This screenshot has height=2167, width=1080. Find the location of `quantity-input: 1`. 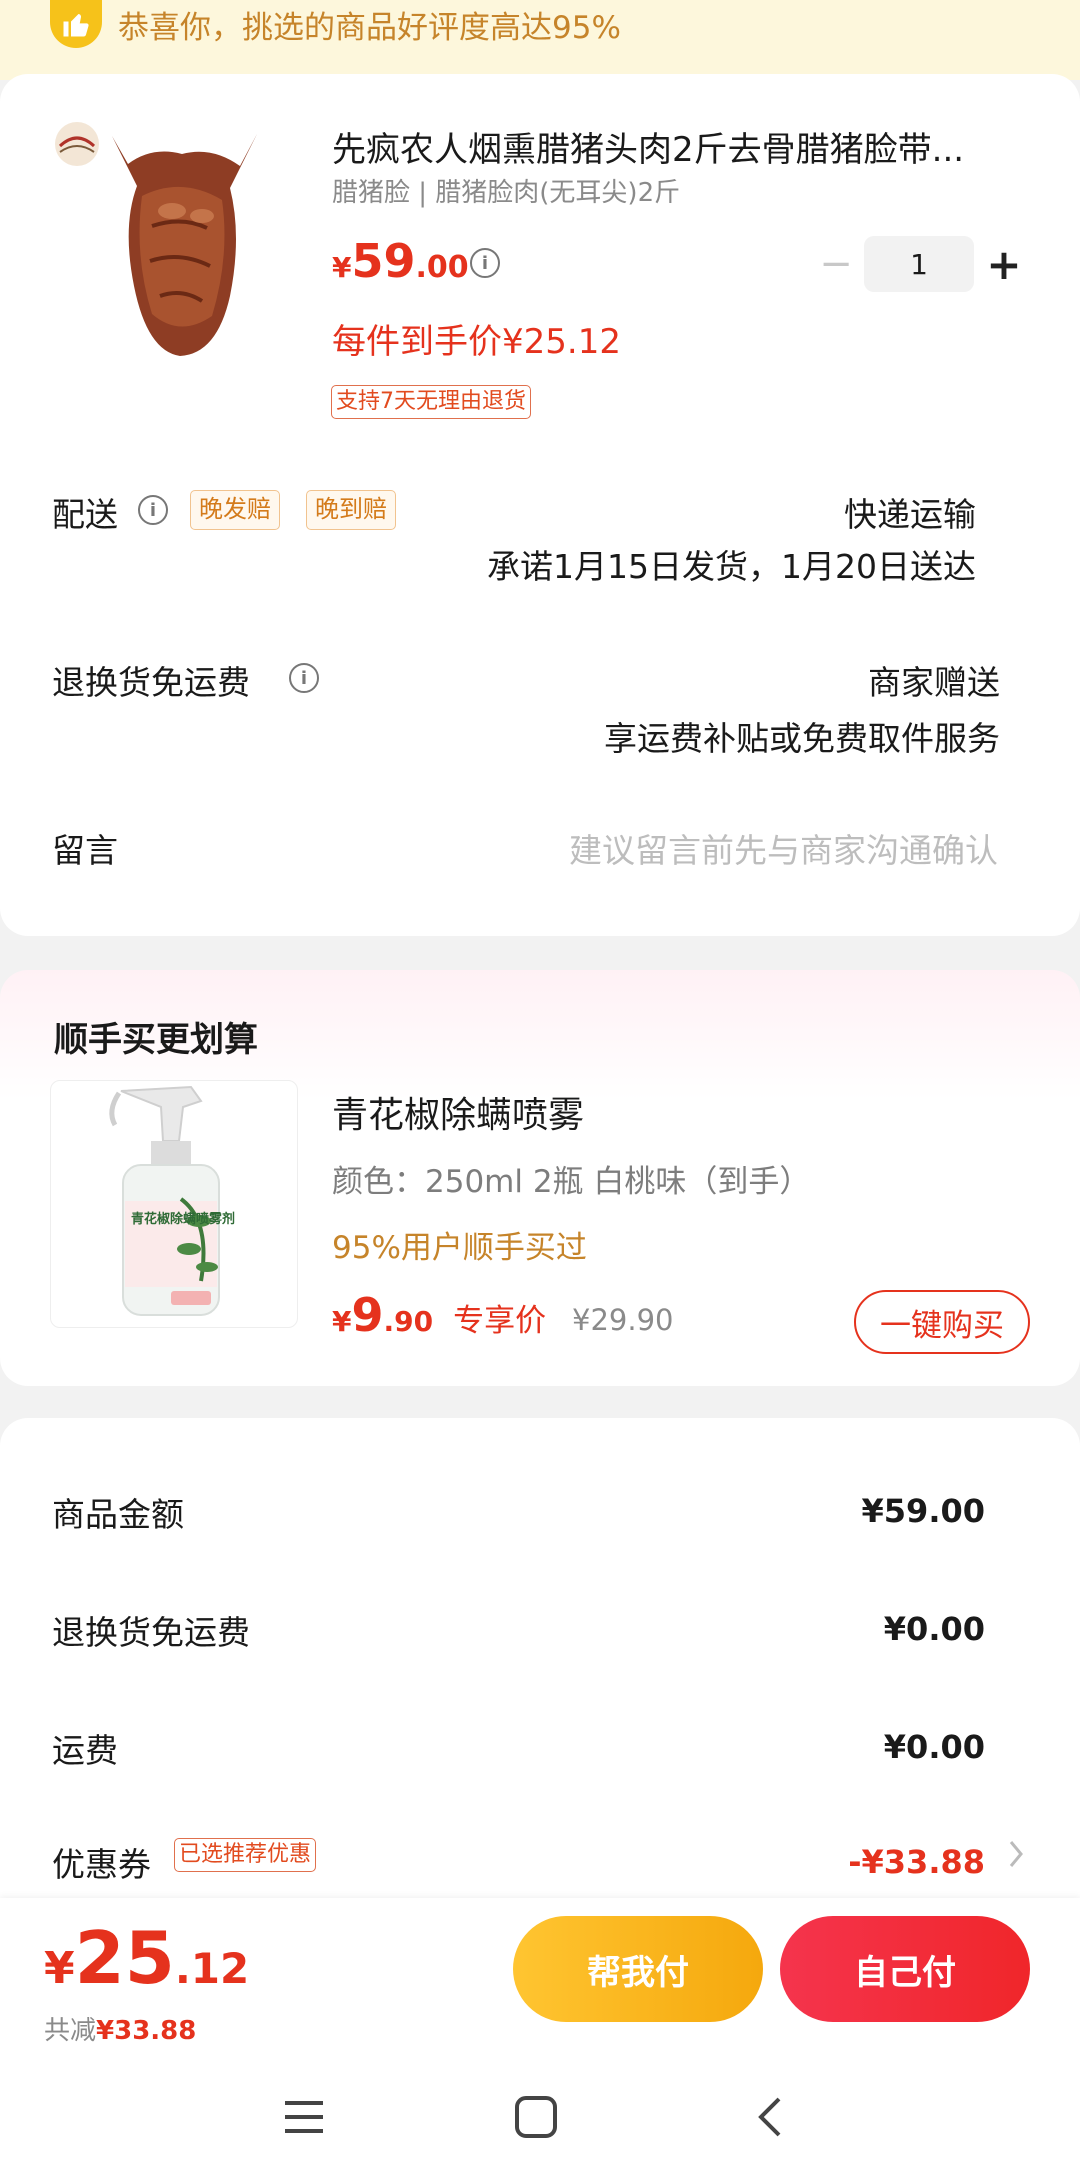

quantity-input: 1 is located at coordinates (919, 264).